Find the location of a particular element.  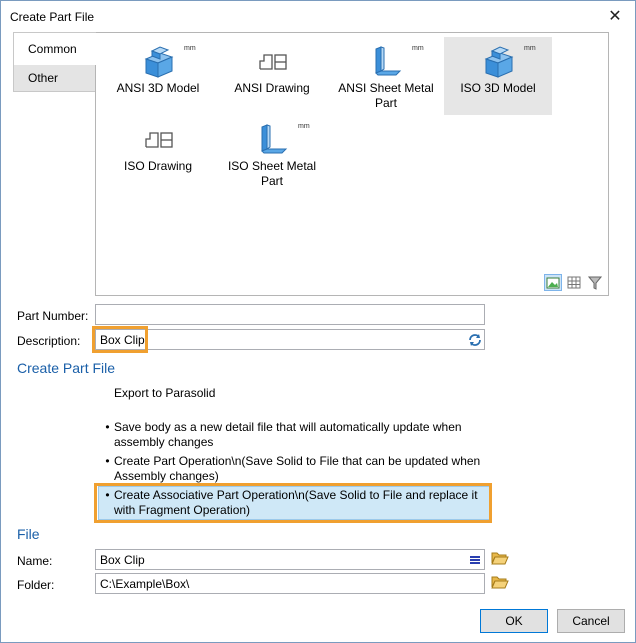

list-view-icon is located at coordinates (574, 282).